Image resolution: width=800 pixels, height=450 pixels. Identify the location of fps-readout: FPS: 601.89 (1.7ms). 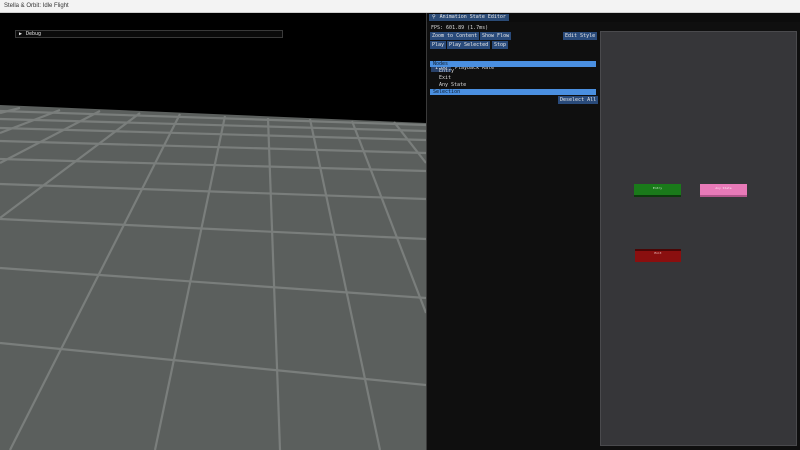
(460, 28).